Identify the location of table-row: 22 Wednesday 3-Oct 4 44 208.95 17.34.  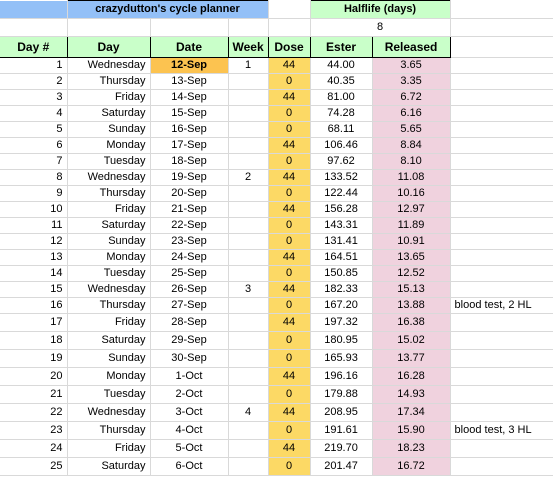
(276, 412).